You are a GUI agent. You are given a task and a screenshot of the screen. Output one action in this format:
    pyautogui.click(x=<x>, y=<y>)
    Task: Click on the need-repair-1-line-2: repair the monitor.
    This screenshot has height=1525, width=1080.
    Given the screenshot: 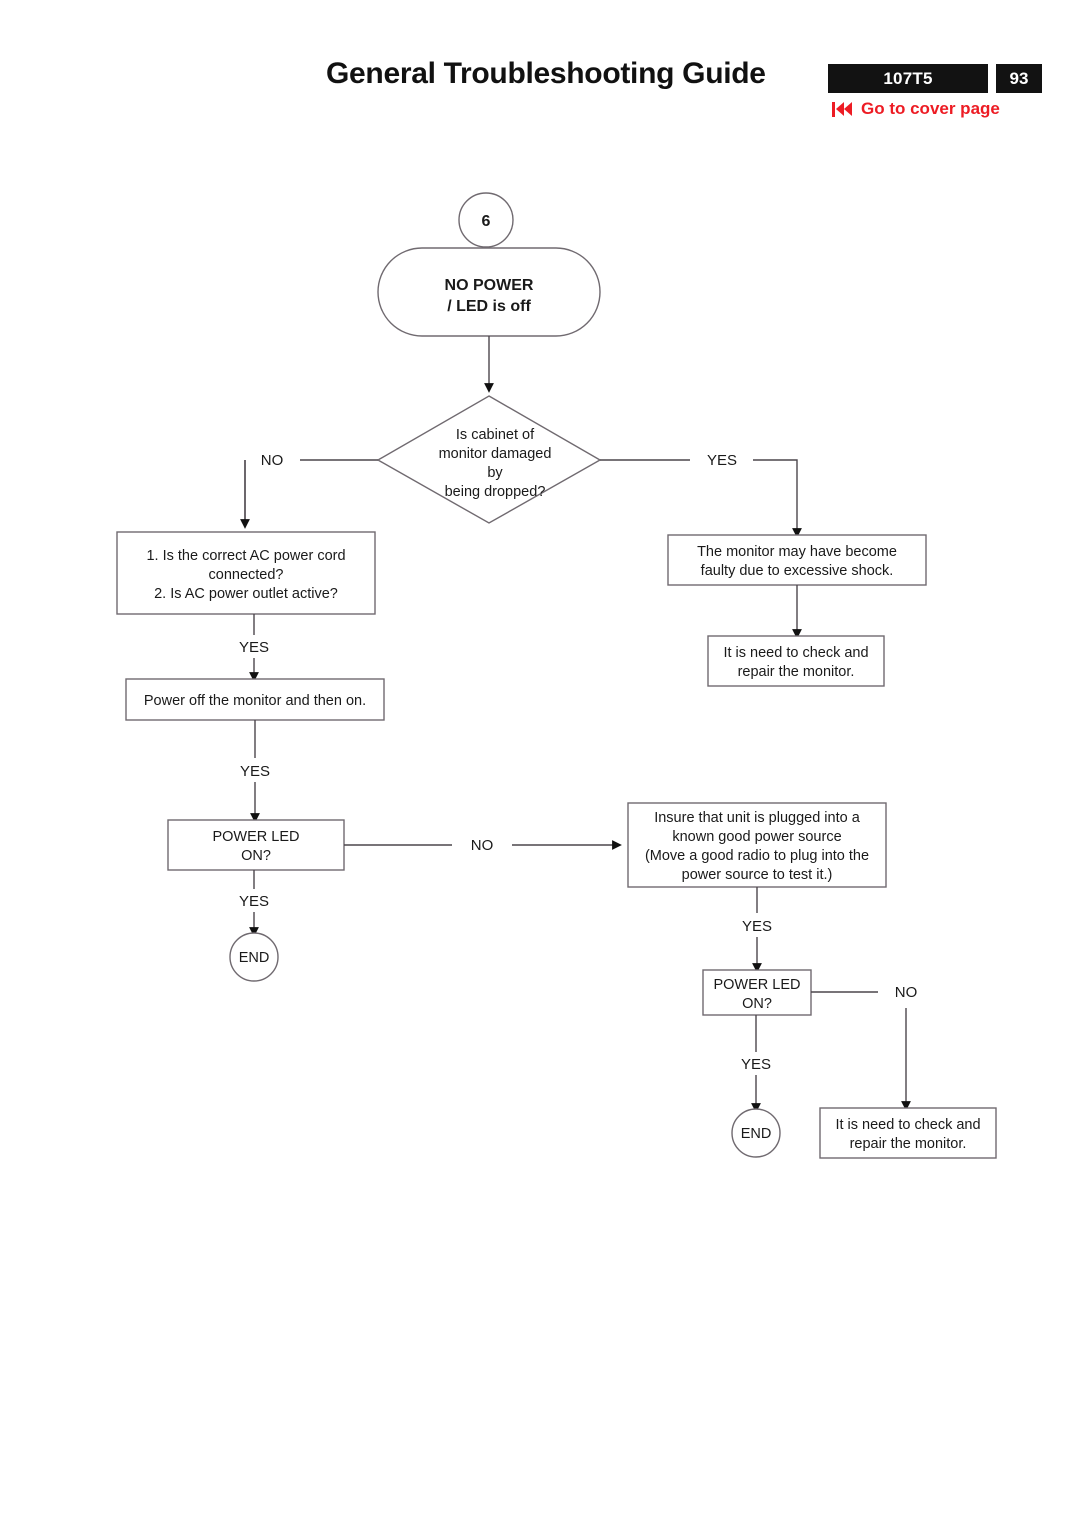 What is the action you would take?
    pyautogui.click(x=796, y=672)
    